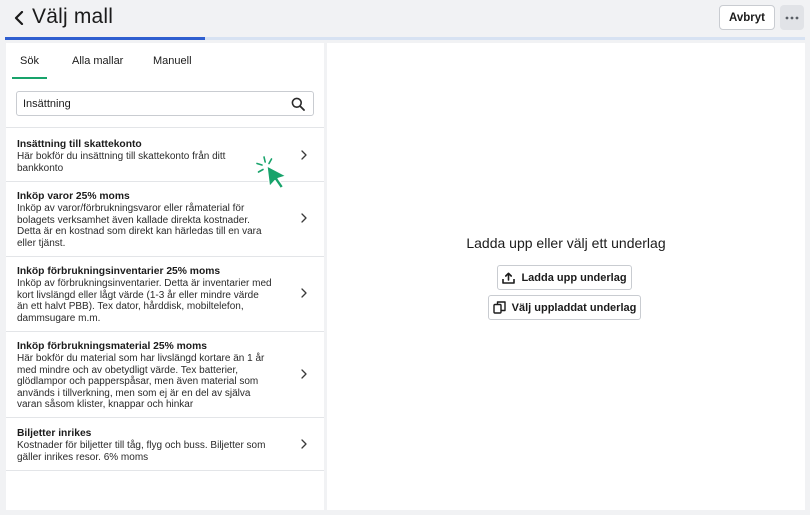 This screenshot has width=810, height=515. Describe the element at coordinates (153, 104) in the screenshot. I see `search-input` at that location.